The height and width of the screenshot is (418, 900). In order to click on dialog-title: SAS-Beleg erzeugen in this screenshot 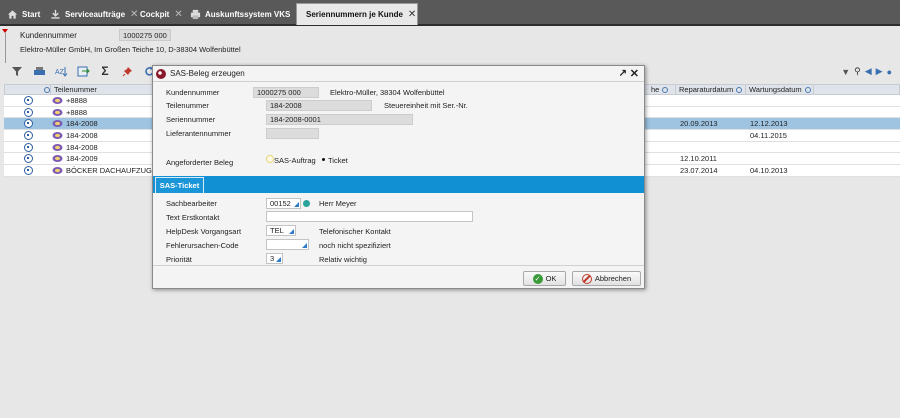, I will do `click(207, 73)`.